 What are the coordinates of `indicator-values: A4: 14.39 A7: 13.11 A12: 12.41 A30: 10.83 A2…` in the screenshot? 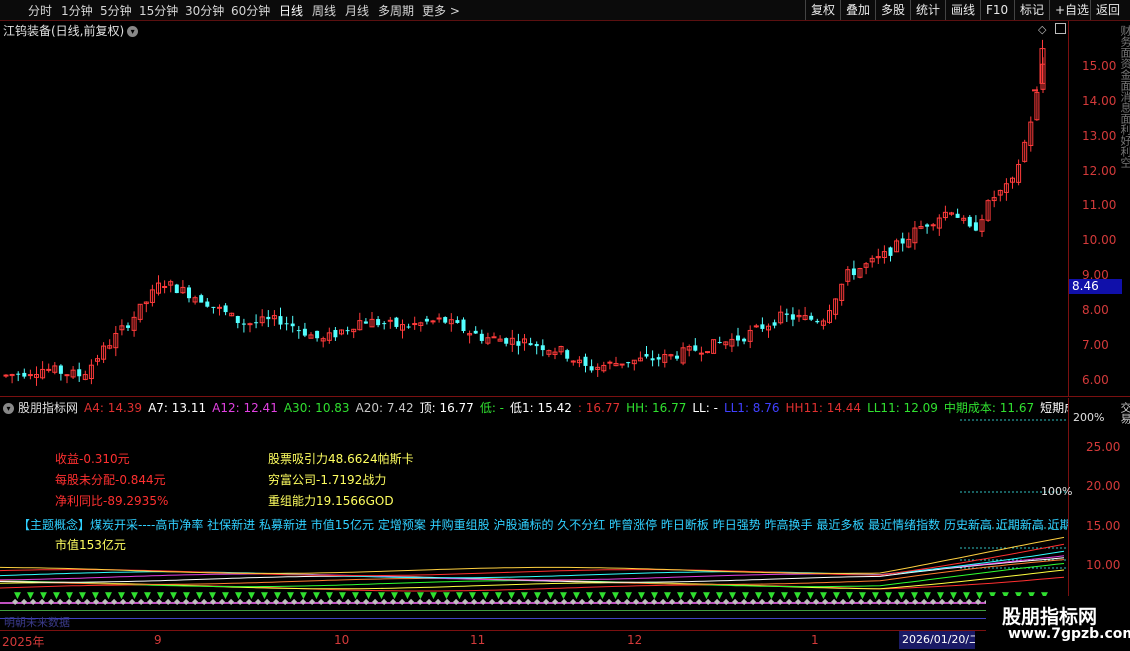 It's located at (573, 408).